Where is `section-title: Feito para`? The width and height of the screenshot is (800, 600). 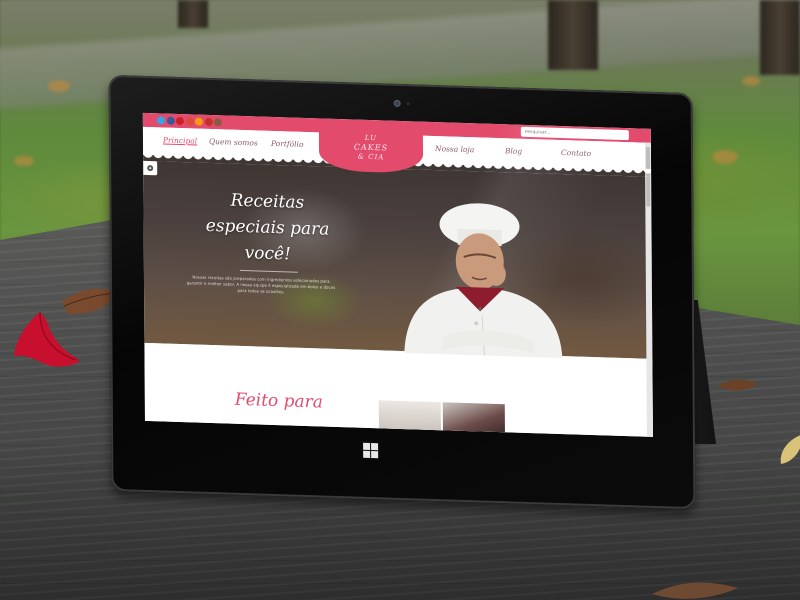
section-title: Feito para is located at coordinates (278, 401).